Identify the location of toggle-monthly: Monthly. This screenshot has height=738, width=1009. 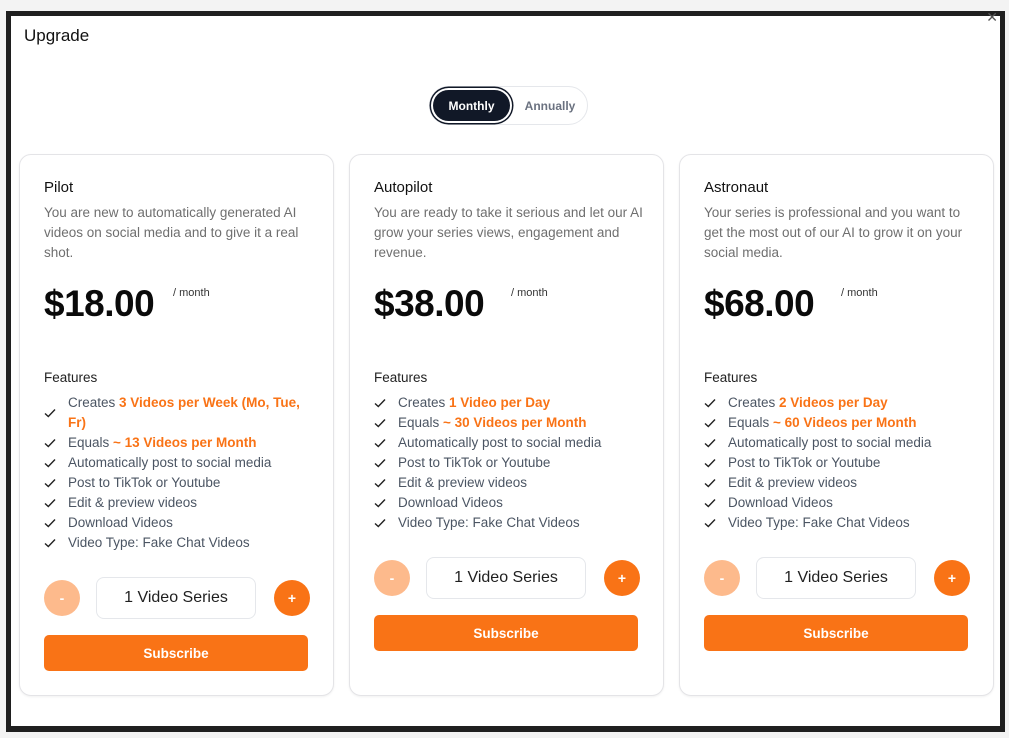
(471, 105).